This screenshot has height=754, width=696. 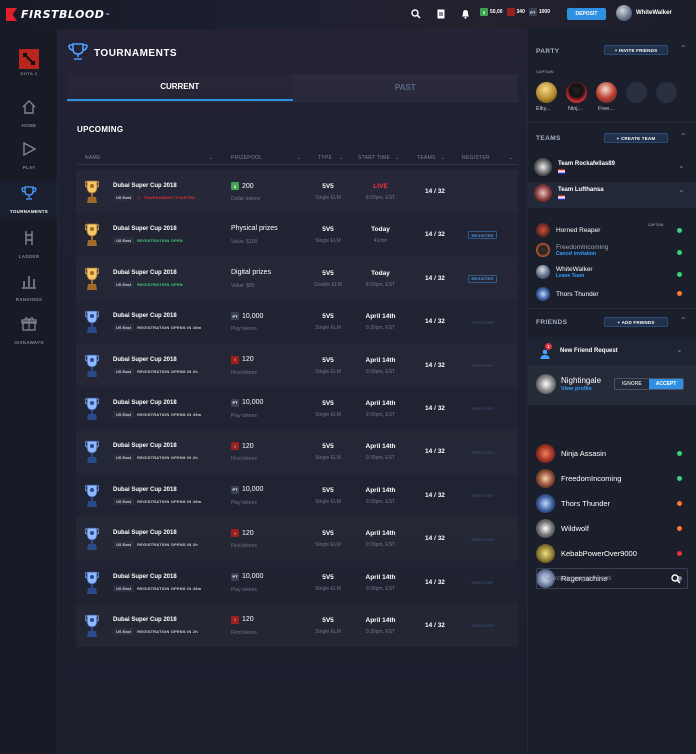 What do you see at coordinates (567, 294) in the screenshot?
I see `team-member: Thors Thunder` at bounding box center [567, 294].